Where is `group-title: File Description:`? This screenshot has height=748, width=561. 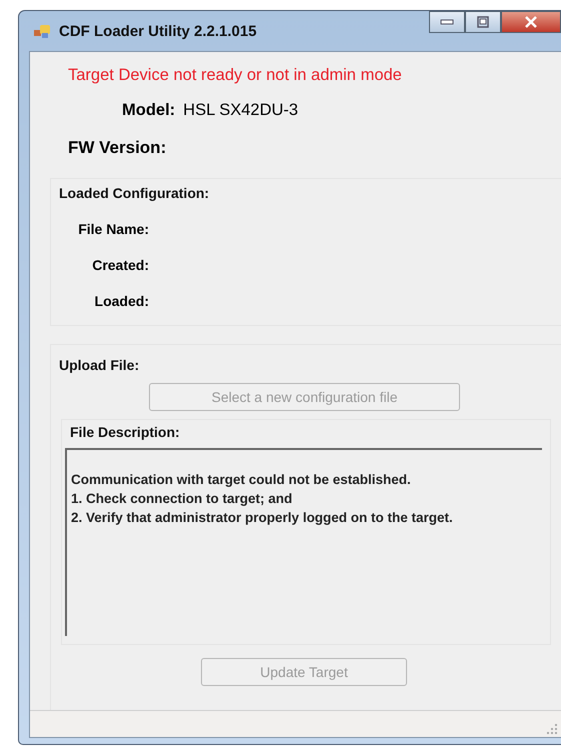
group-title: File Description: is located at coordinates (125, 432).